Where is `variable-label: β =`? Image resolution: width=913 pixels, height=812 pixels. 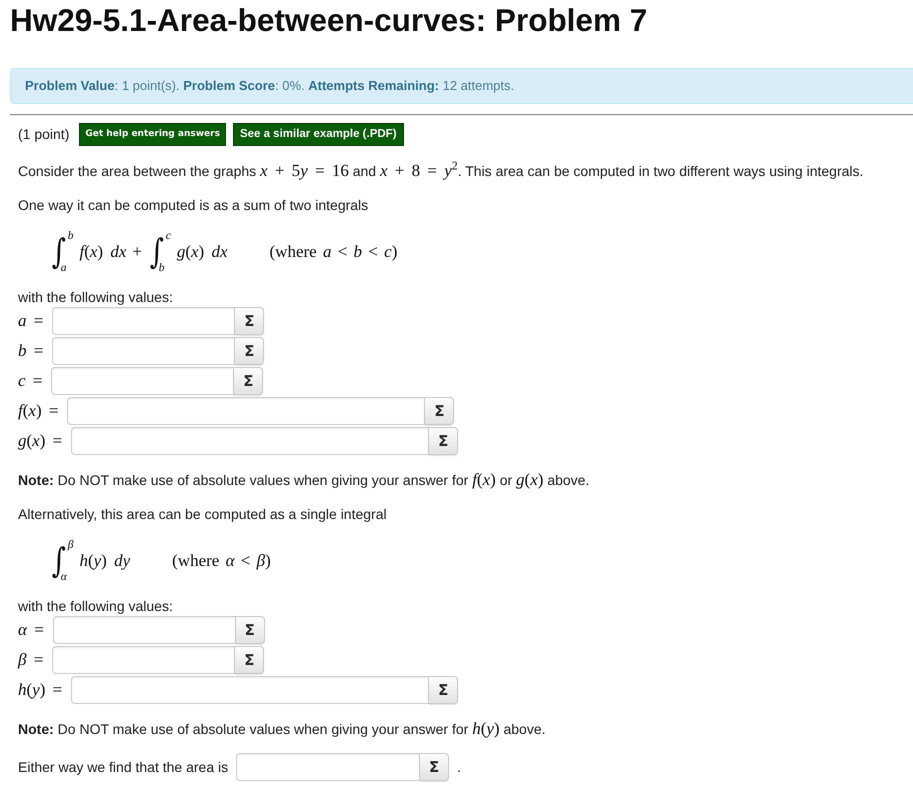
variable-label: β = is located at coordinates (31, 660).